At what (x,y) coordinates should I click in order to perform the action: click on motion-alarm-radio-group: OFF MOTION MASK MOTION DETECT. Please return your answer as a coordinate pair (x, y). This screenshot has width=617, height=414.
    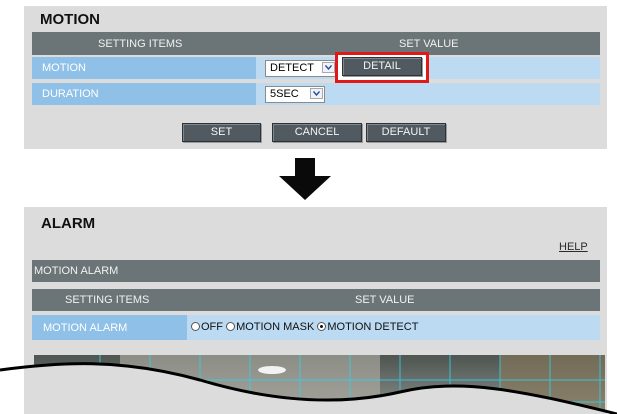
    Looking at the image, I should click on (304, 327).